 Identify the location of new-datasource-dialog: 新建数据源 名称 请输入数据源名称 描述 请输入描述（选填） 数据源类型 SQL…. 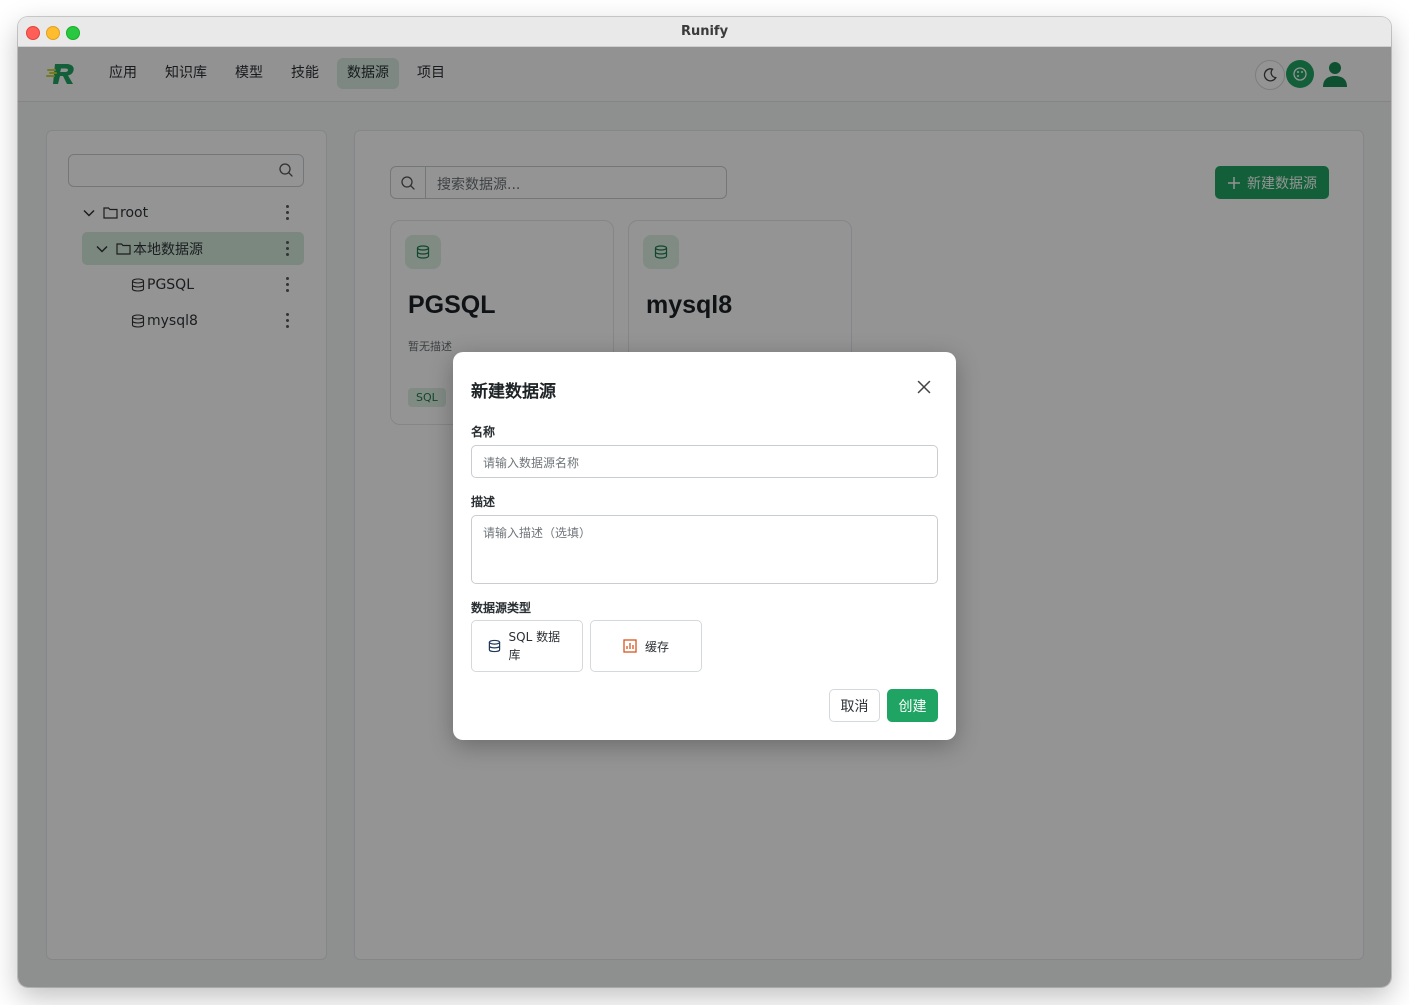
(704, 546).